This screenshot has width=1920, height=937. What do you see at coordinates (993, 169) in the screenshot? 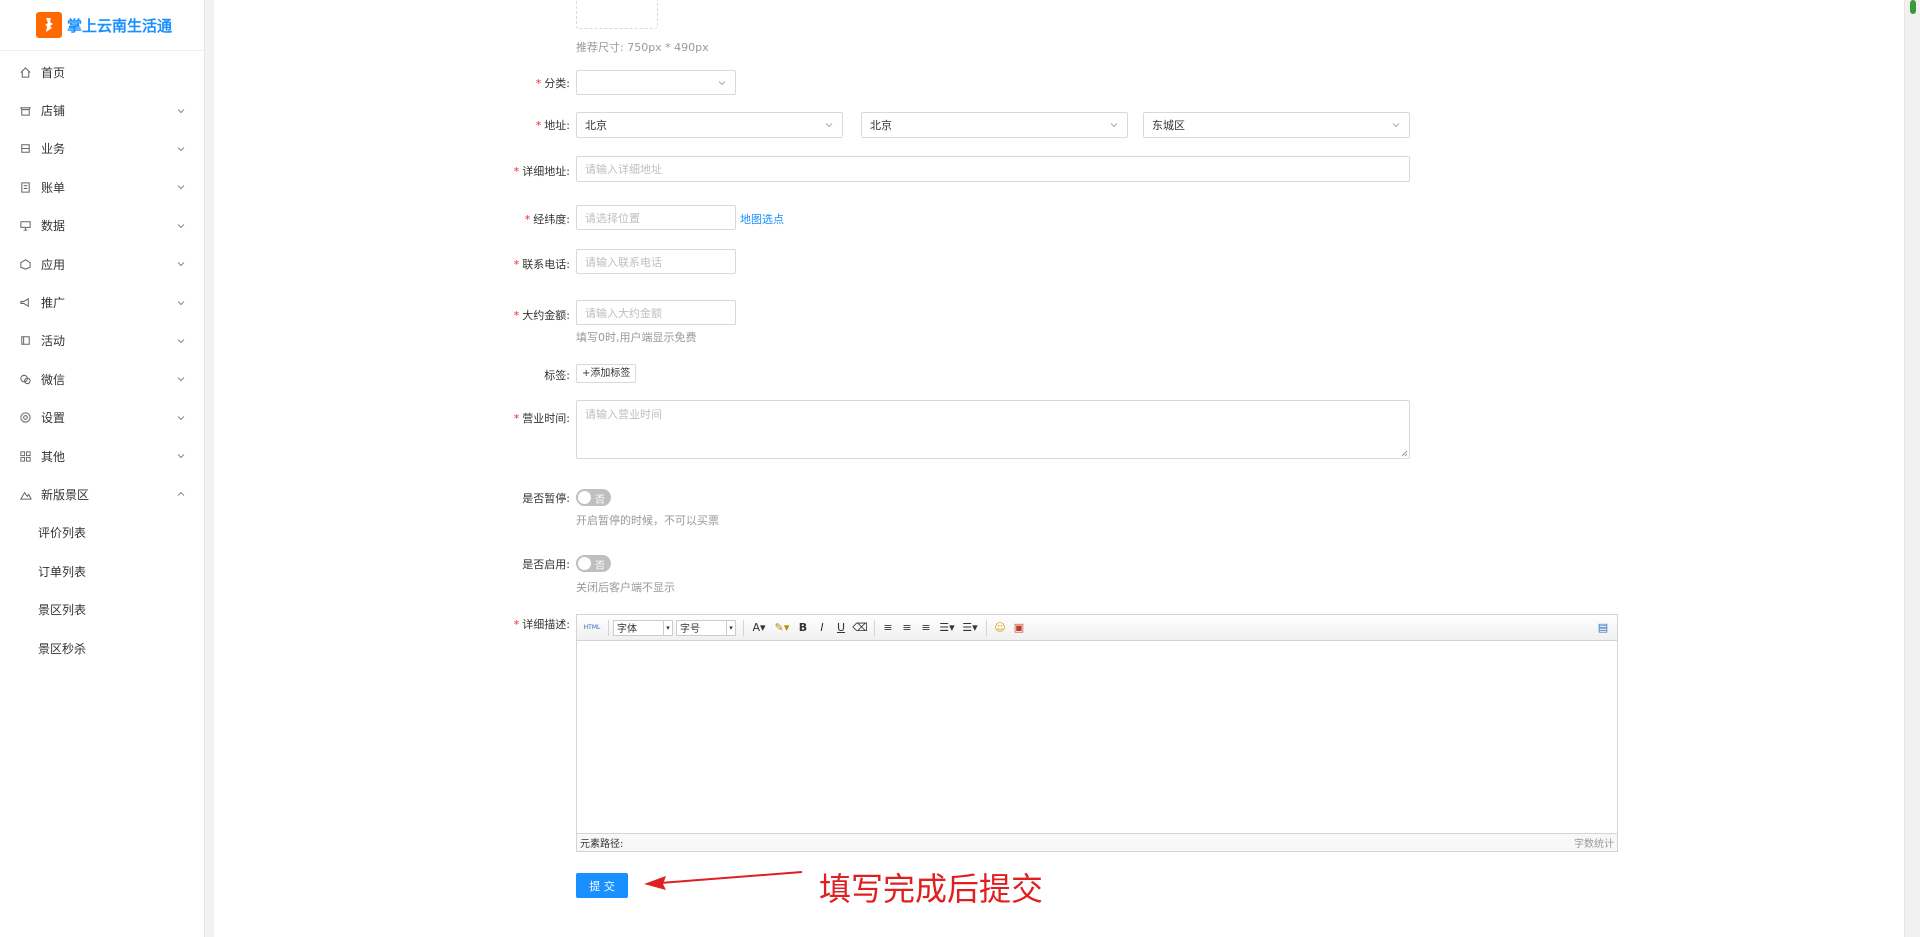
I see `detail-address-input: 请输入详细地址` at bounding box center [993, 169].